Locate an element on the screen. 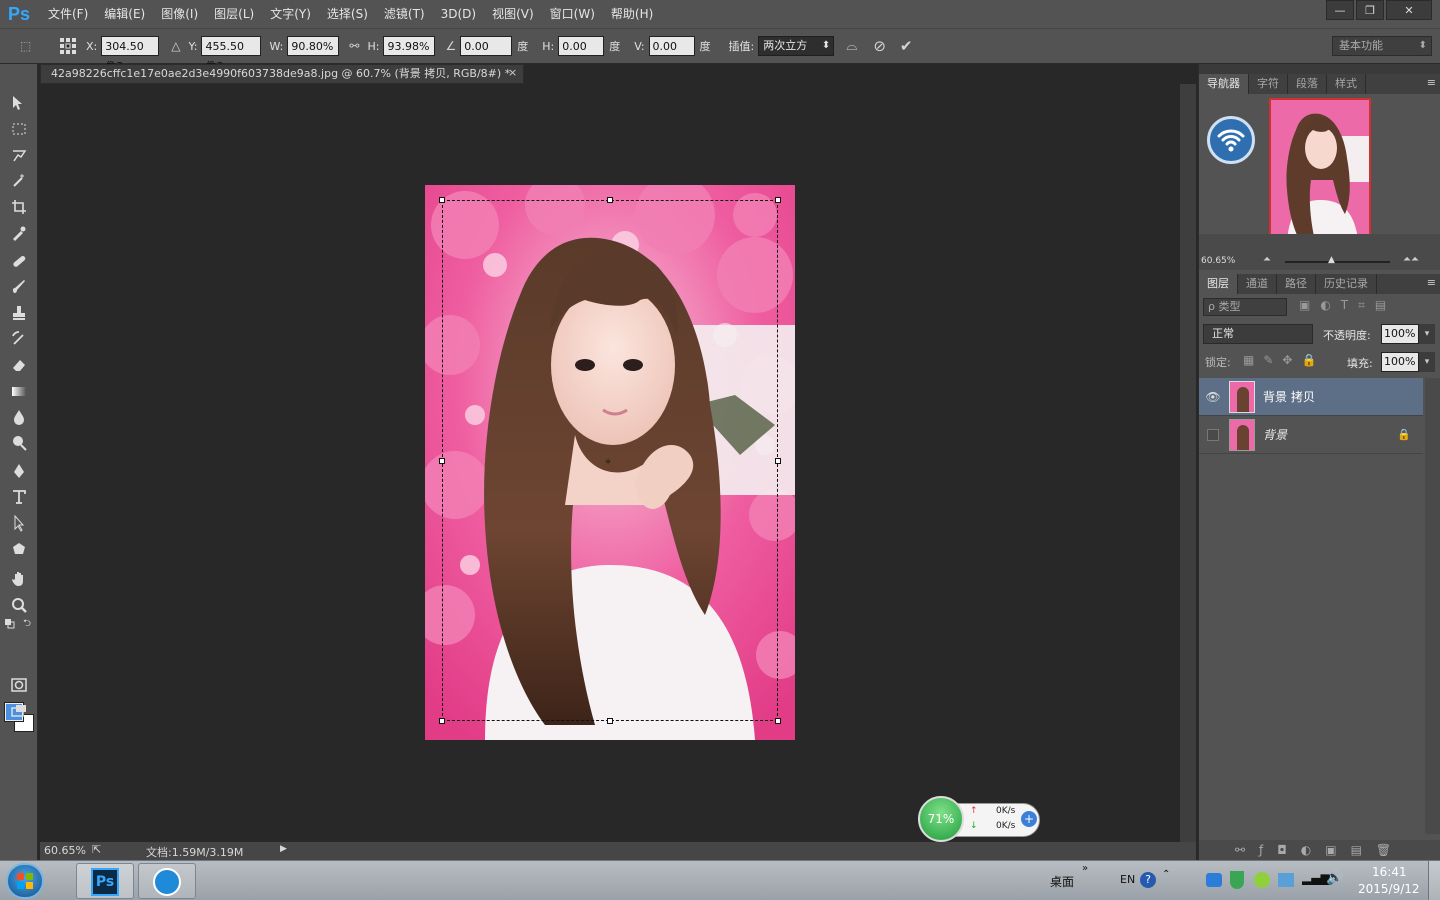  crop-tool-icon is located at coordinates (19, 207).